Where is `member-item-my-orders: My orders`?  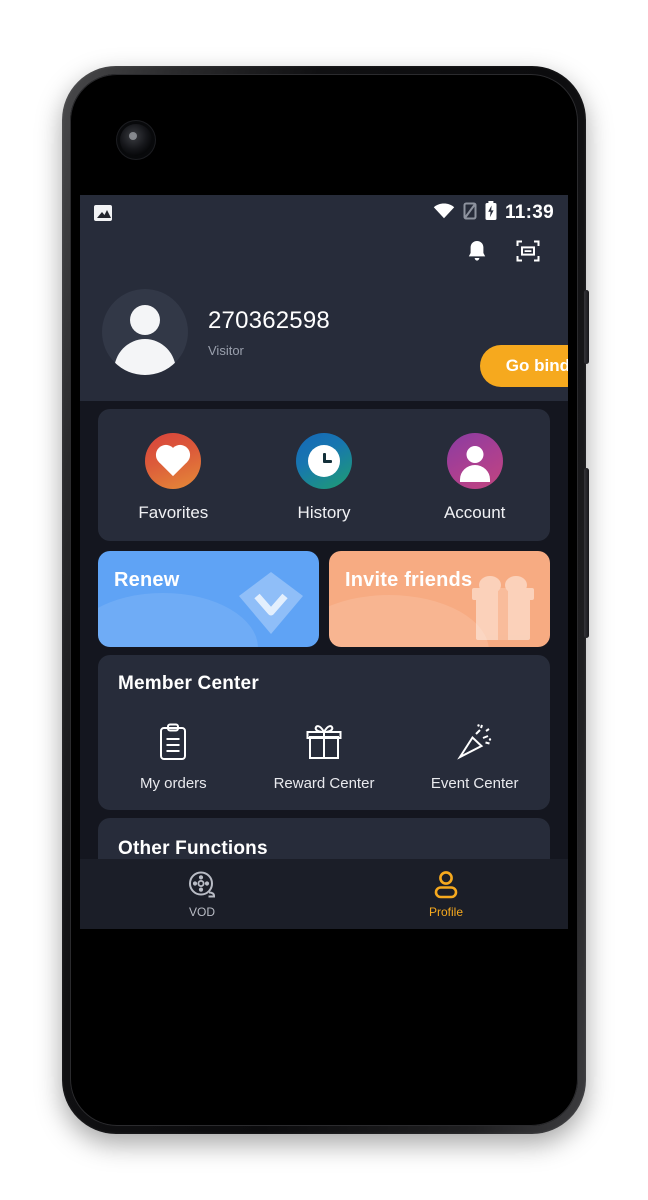 member-item-my-orders: My orders is located at coordinates (173, 756).